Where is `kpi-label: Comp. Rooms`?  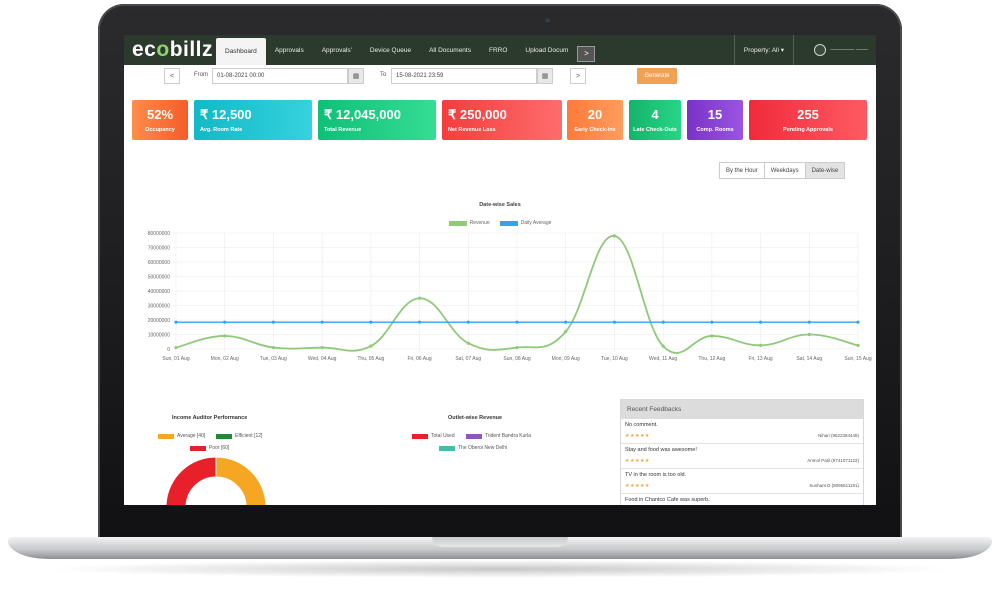
kpi-label: Comp. Rooms is located at coordinates (715, 129).